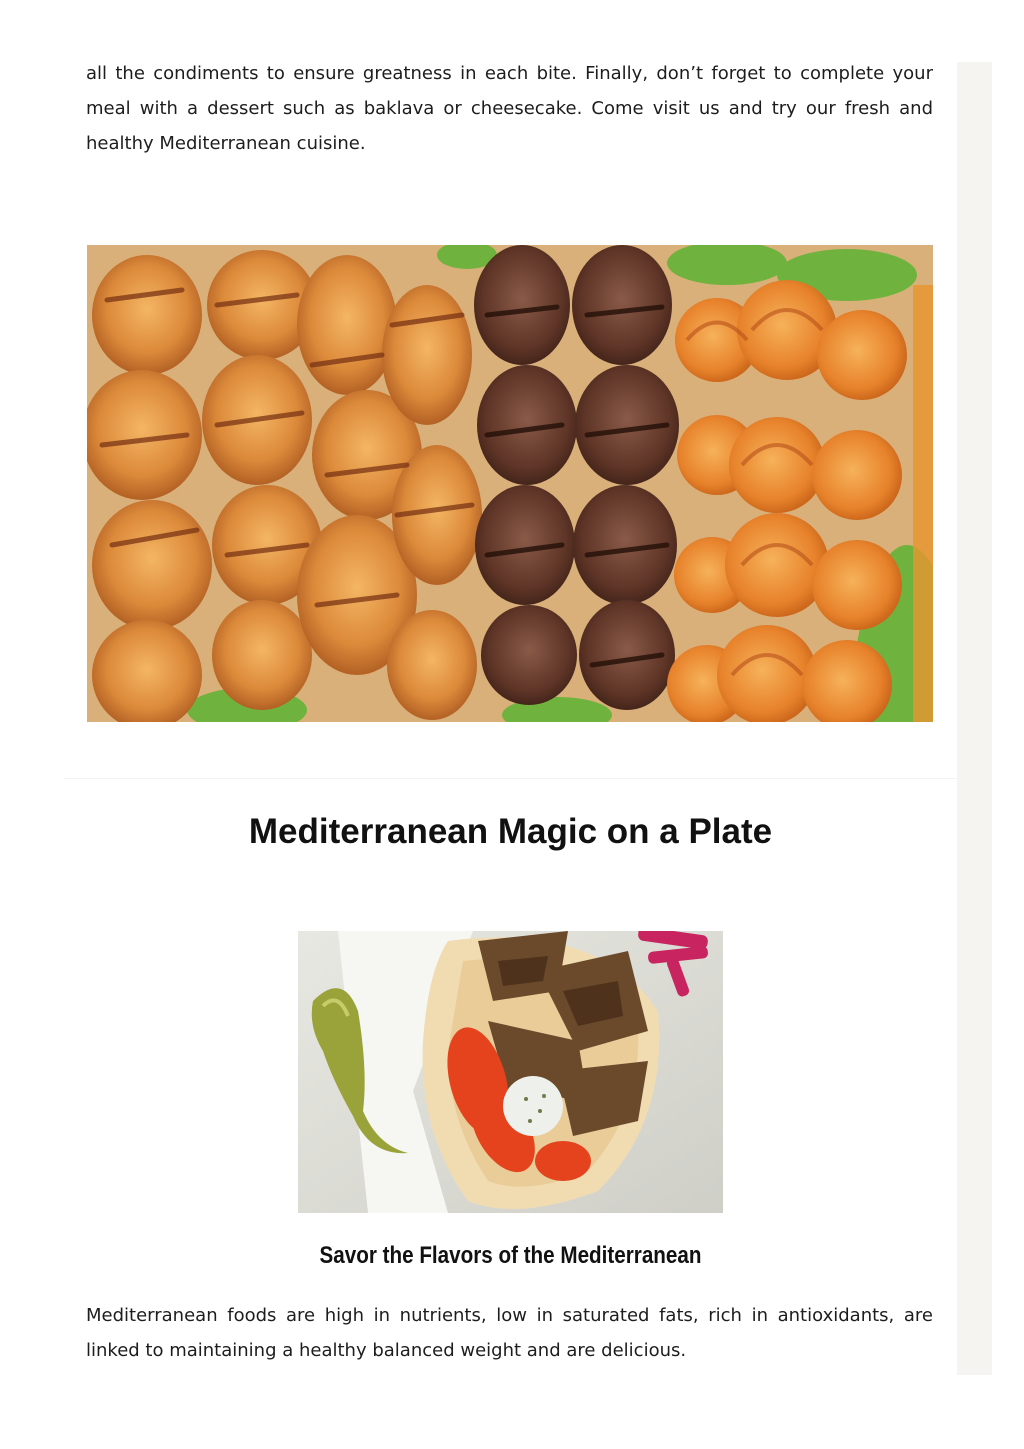  What do you see at coordinates (510, 778) in the screenshot?
I see `section-divider` at bounding box center [510, 778].